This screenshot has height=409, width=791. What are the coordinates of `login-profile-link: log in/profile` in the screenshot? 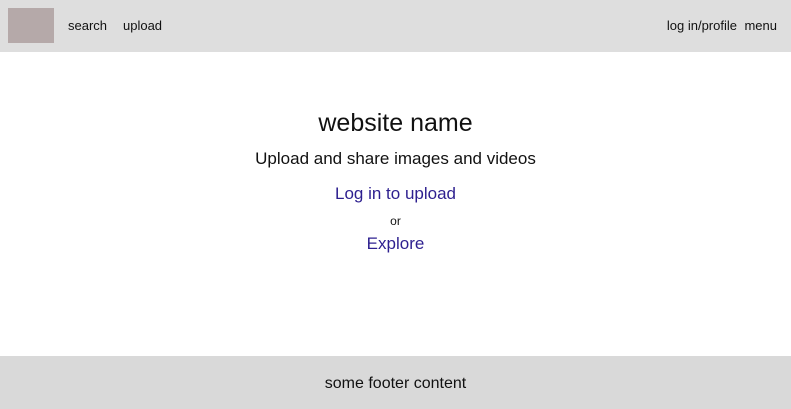 It's located at (702, 26).